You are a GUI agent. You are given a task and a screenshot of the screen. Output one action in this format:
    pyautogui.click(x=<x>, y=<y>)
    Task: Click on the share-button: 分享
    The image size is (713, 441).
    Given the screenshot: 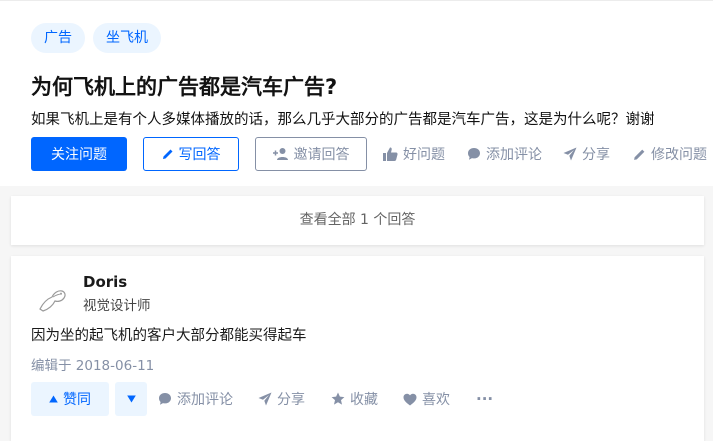 What is the action you would take?
    pyautogui.click(x=586, y=154)
    